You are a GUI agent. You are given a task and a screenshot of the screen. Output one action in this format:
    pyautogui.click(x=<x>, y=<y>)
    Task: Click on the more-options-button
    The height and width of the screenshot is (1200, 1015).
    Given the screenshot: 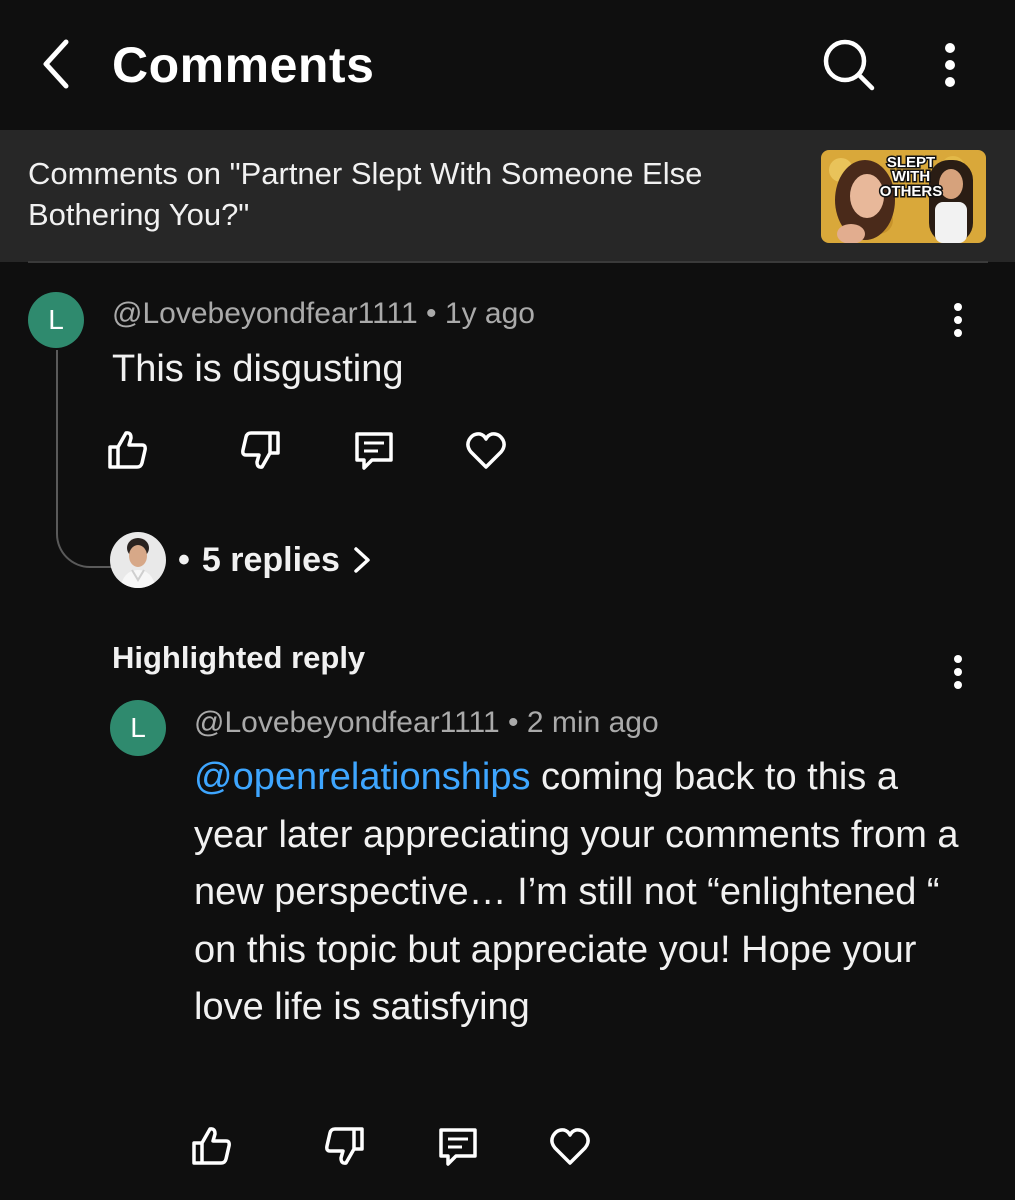 What is the action you would take?
    pyautogui.click(x=950, y=65)
    